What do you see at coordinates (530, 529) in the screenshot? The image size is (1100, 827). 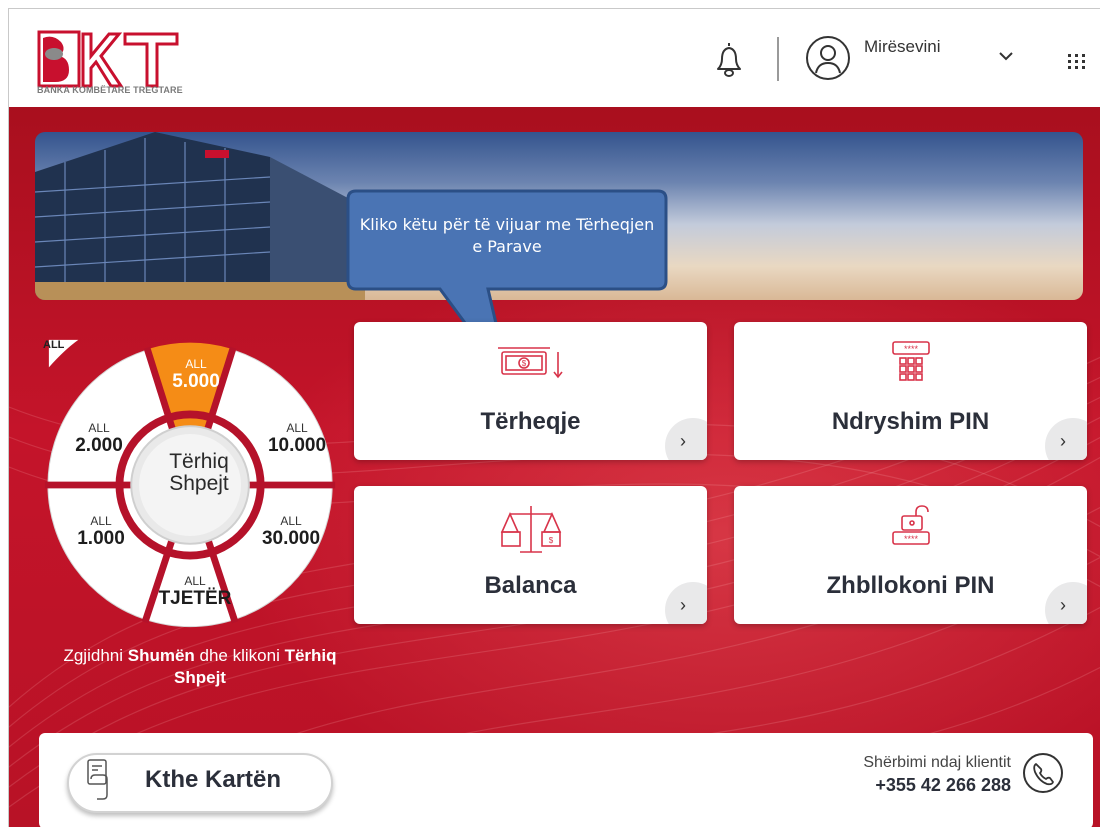 I see `balance-scale-icon: $` at bounding box center [530, 529].